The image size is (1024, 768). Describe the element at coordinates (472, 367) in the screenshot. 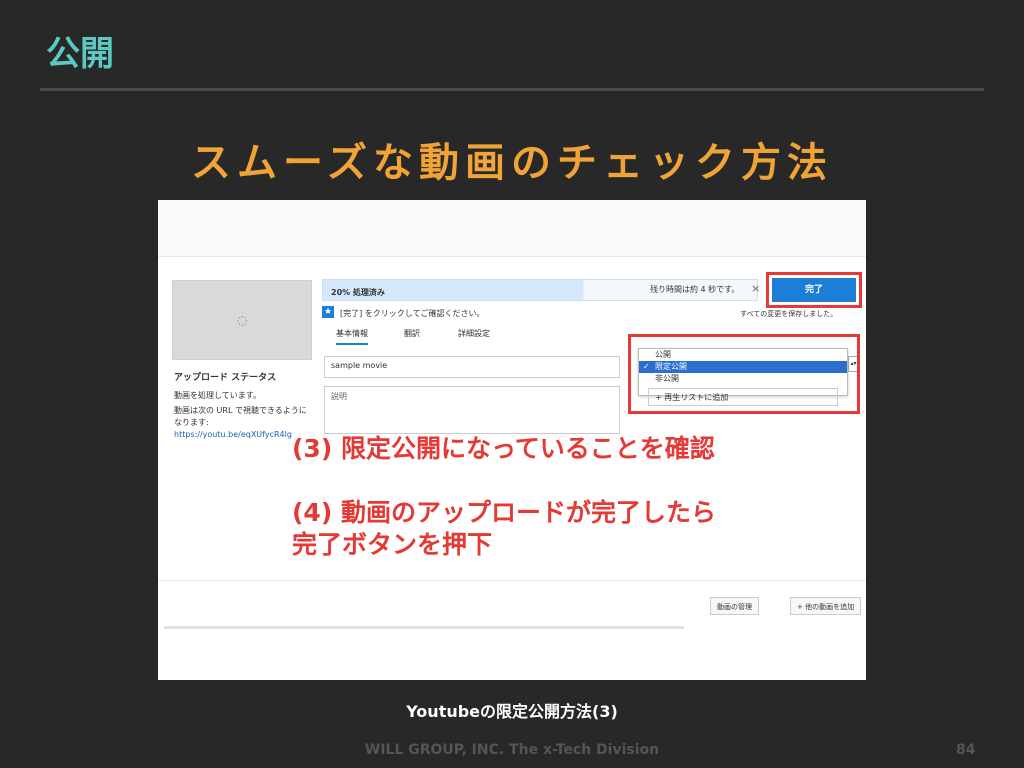

I see `title-input: sample movie` at that location.